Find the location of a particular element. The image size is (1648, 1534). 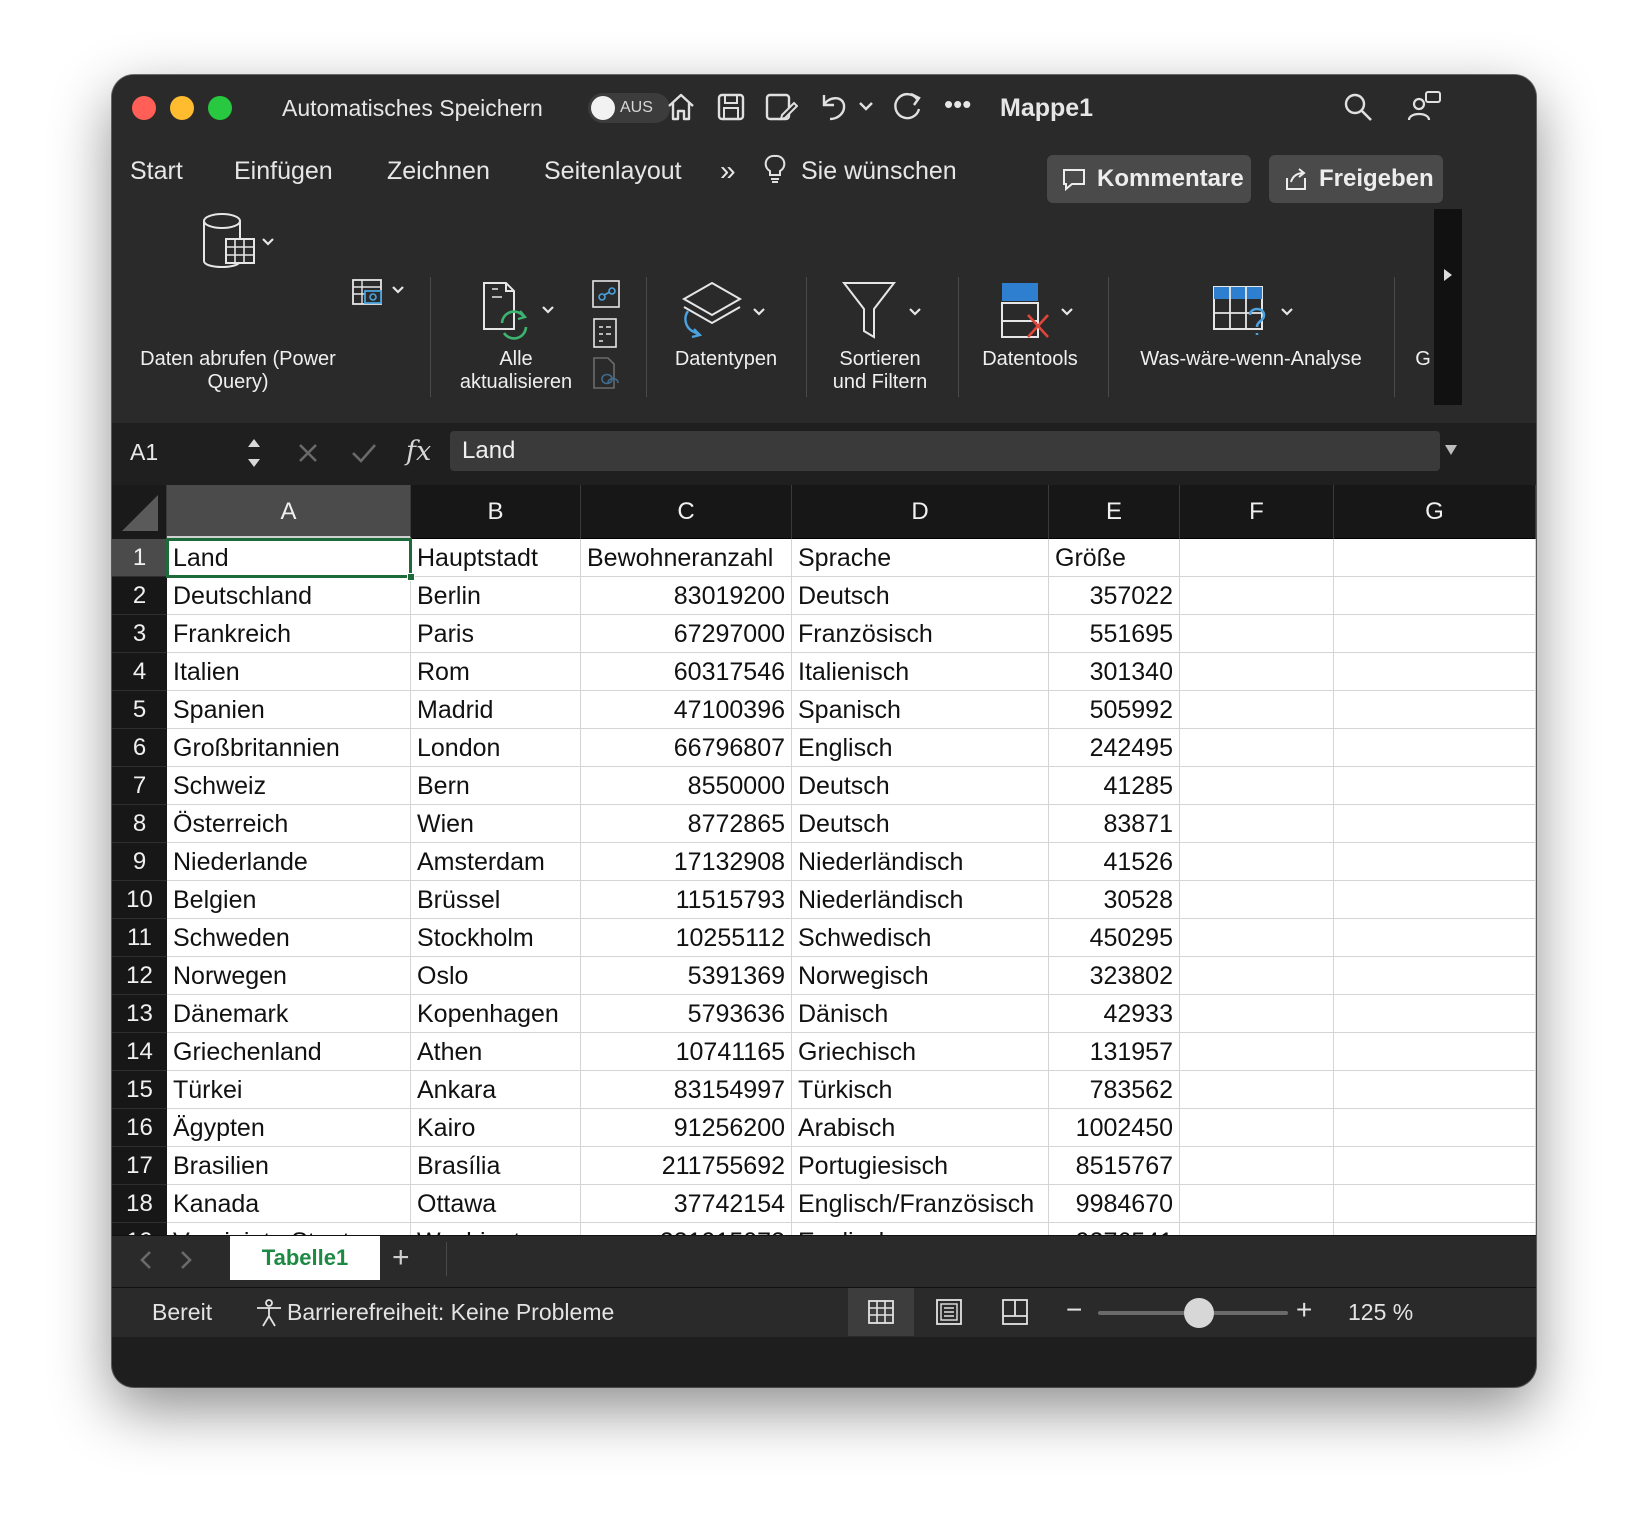

table-cell: Österreich is located at coordinates (289, 824).